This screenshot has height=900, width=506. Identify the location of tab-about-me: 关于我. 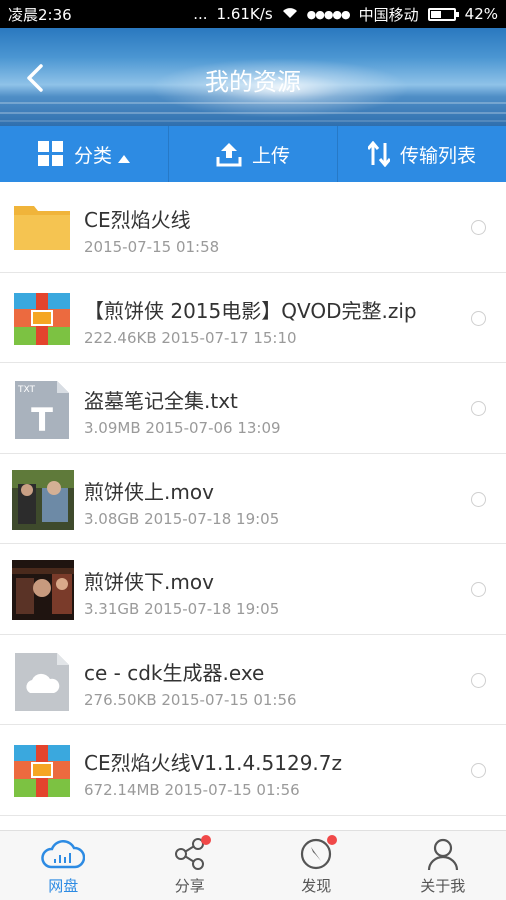
(443, 865).